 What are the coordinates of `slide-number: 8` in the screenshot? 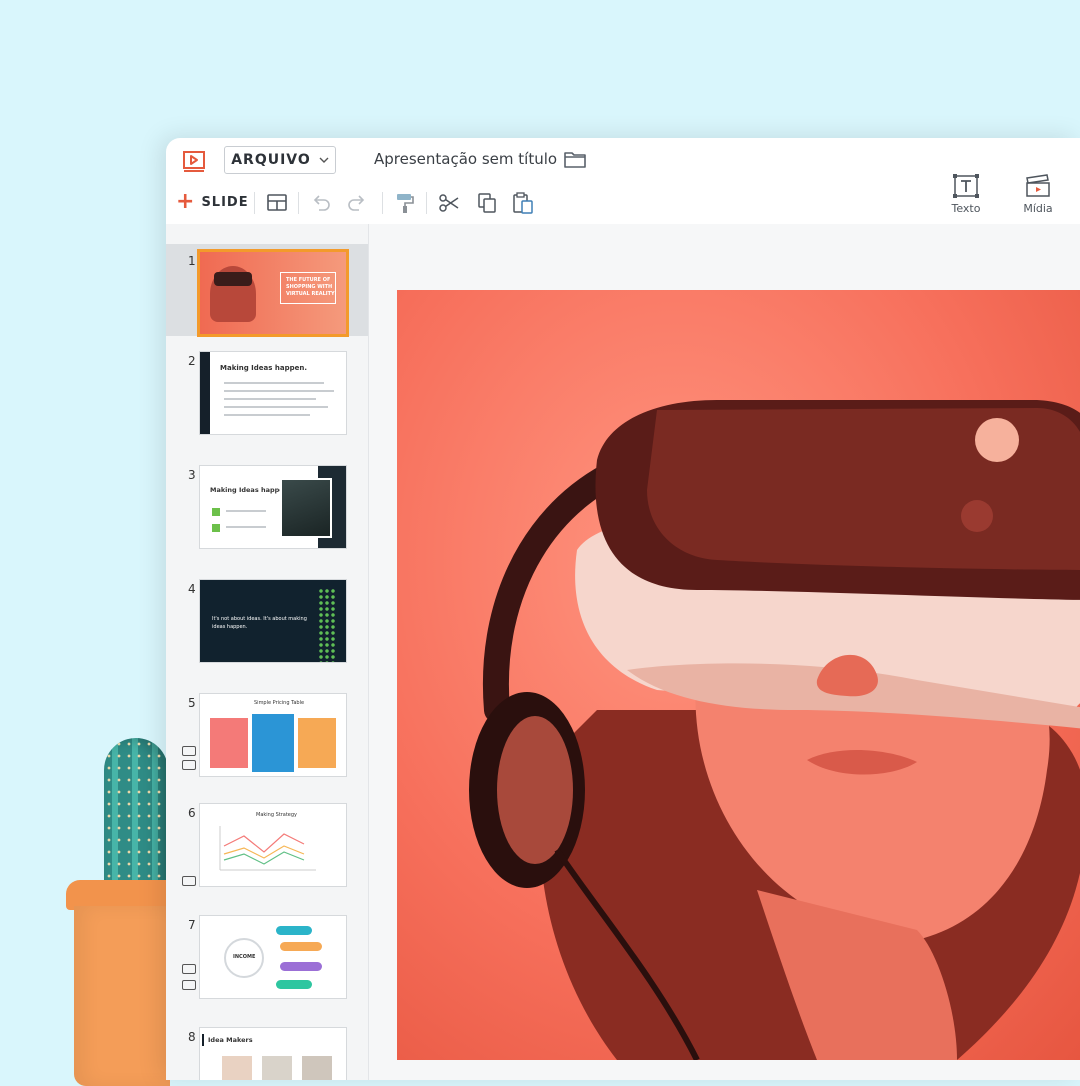 It's located at (192, 1037).